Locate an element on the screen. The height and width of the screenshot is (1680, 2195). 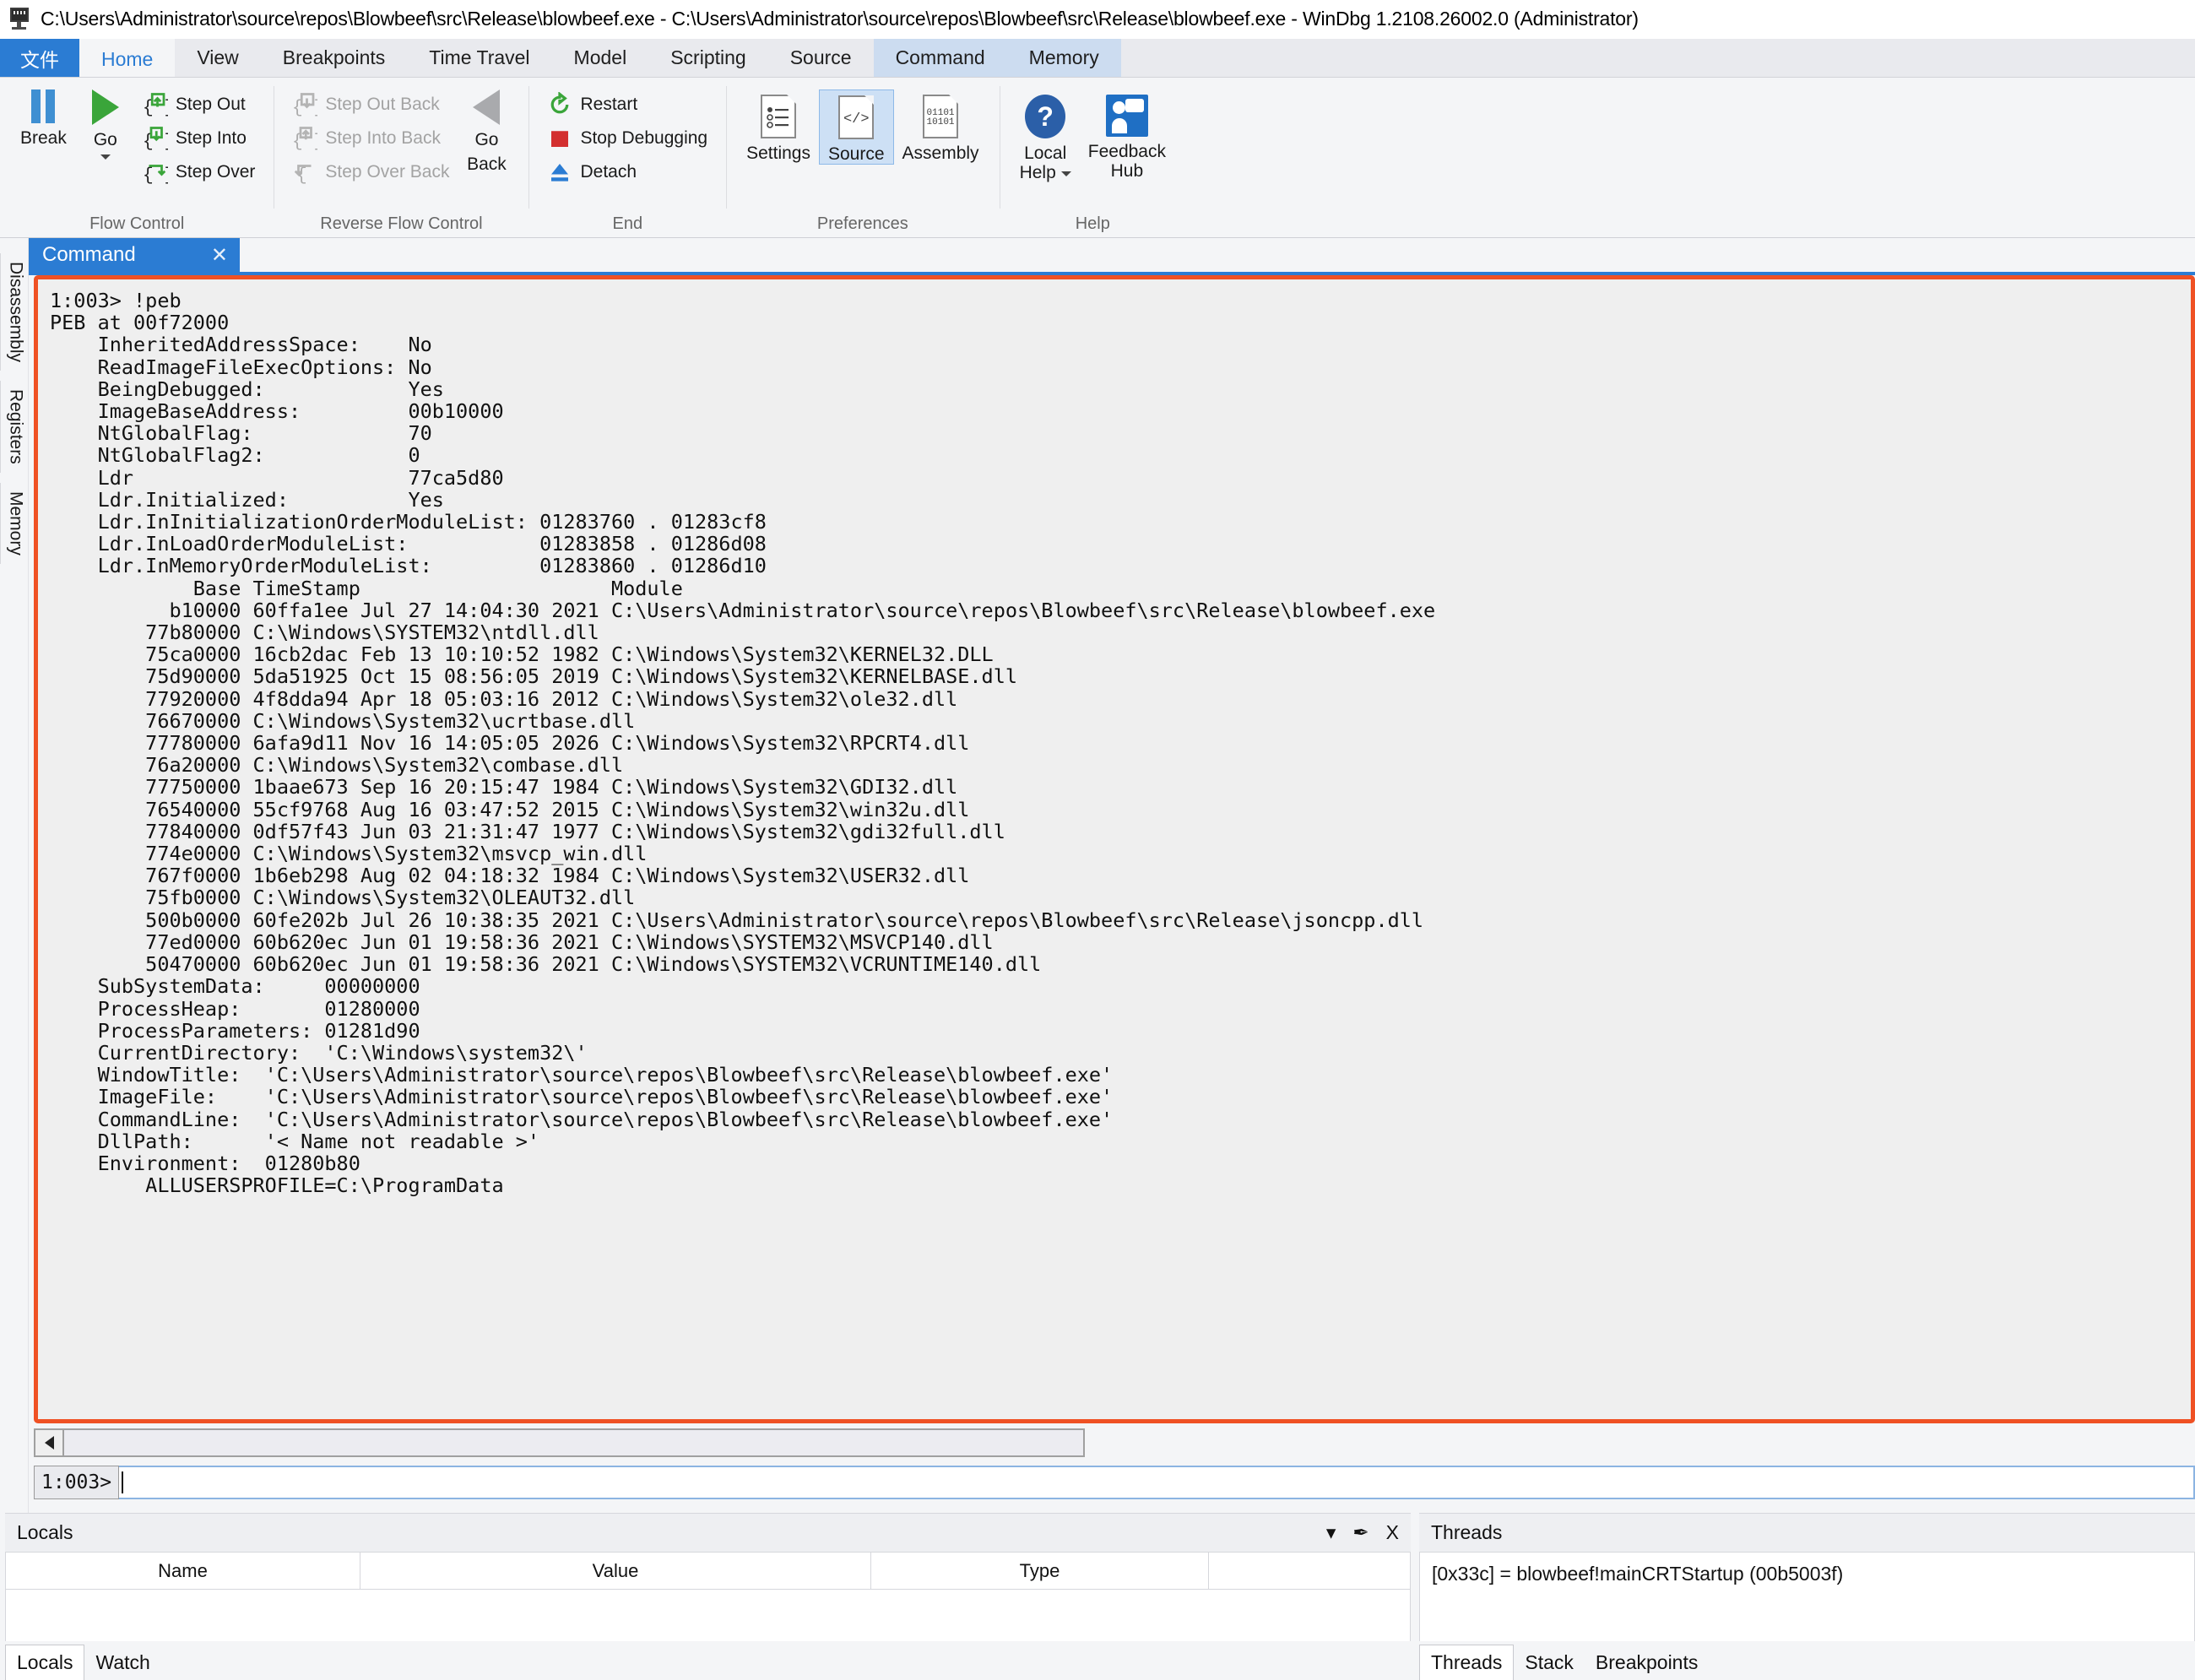
locals-column-filler is located at coordinates (1309, 1571).